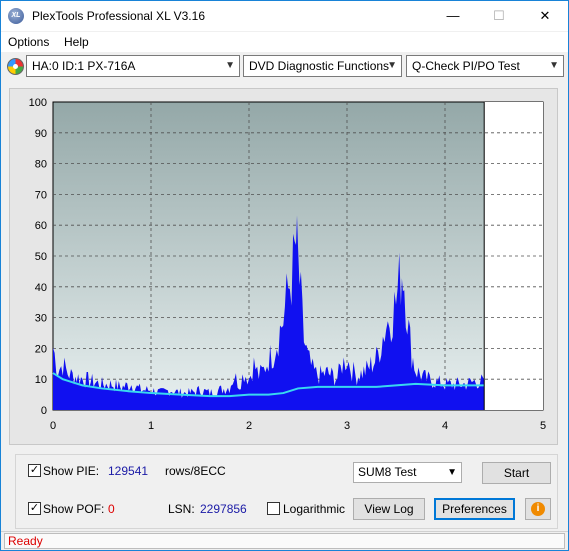  What do you see at coordinates (284, 16) in the screenshot?
I see `title-bar: XL PlexTools Professional XL V3.16 — ☐ ✕` at bounding box center [284, 16].